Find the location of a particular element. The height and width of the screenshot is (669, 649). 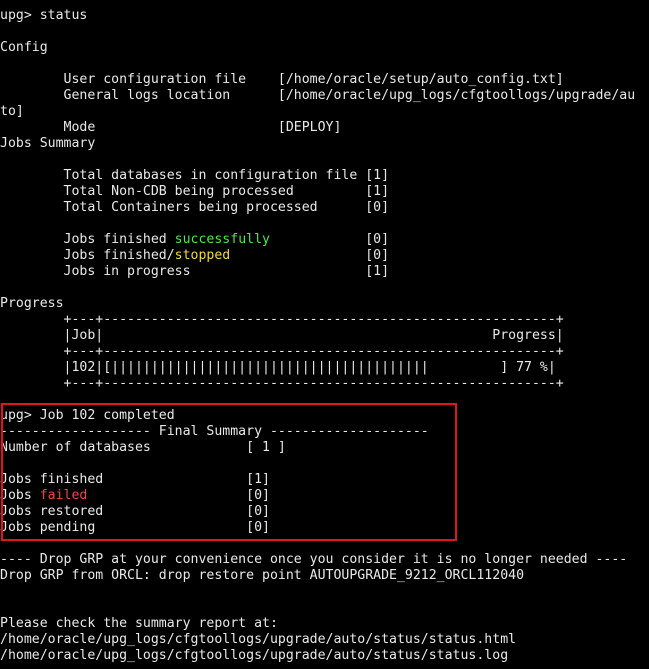

status-command: upg> status is located at coordinates (44, 15).